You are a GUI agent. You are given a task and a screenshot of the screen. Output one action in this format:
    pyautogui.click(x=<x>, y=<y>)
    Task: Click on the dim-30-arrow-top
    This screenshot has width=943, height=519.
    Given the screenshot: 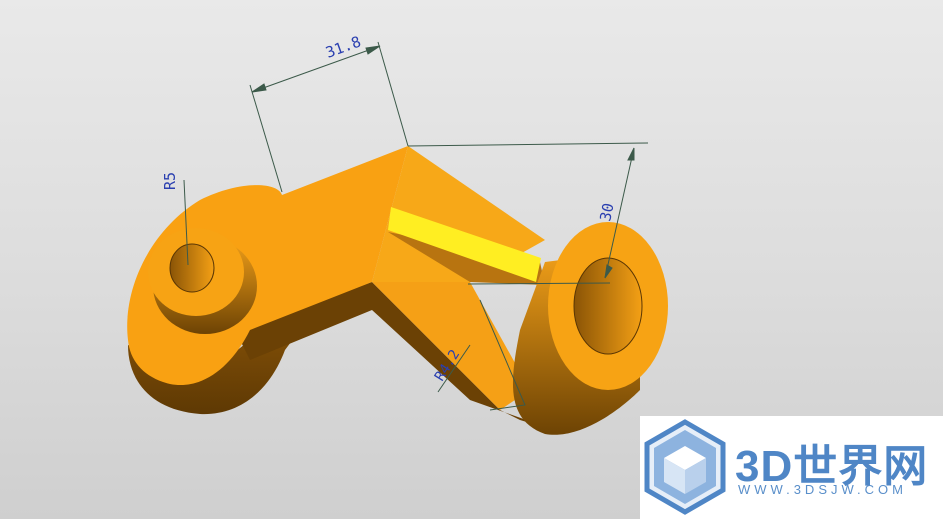 What is the action you would take?
    pyautogui.click(x=631, y=154)
    